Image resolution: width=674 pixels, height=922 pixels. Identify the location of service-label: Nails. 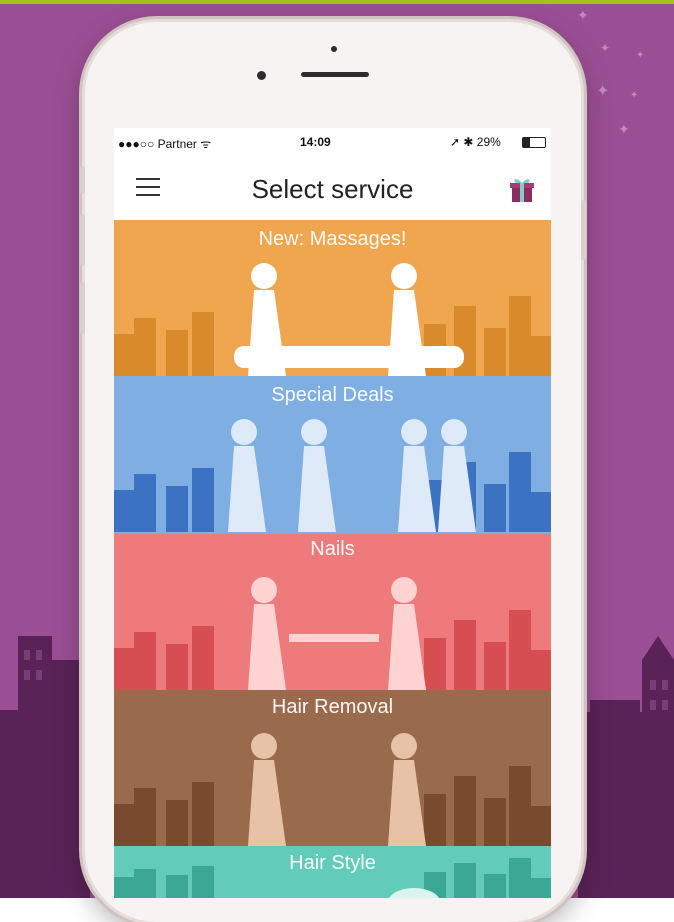
(332, 549).